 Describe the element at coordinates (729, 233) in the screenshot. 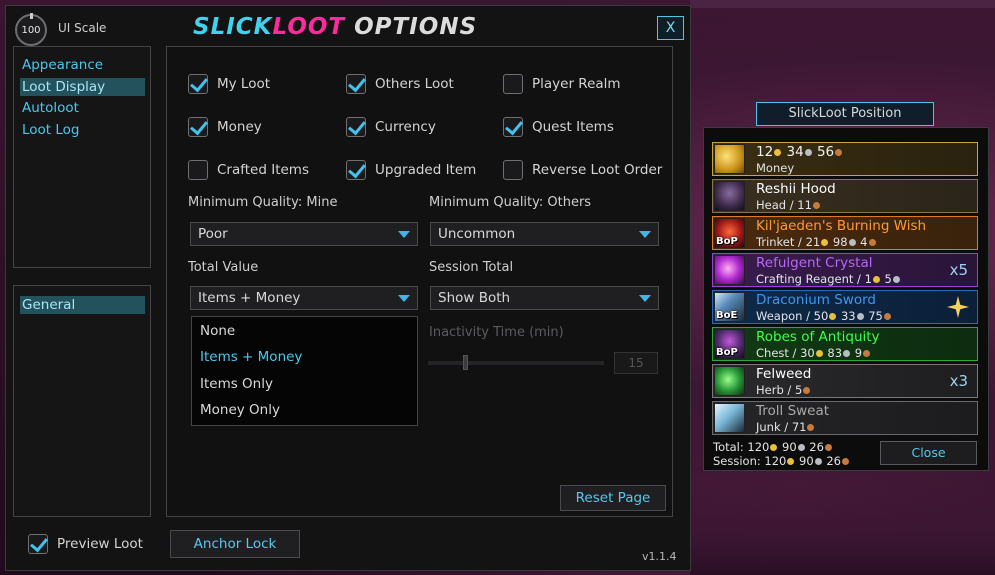

I see `trinket-icon: BoP` at that location.